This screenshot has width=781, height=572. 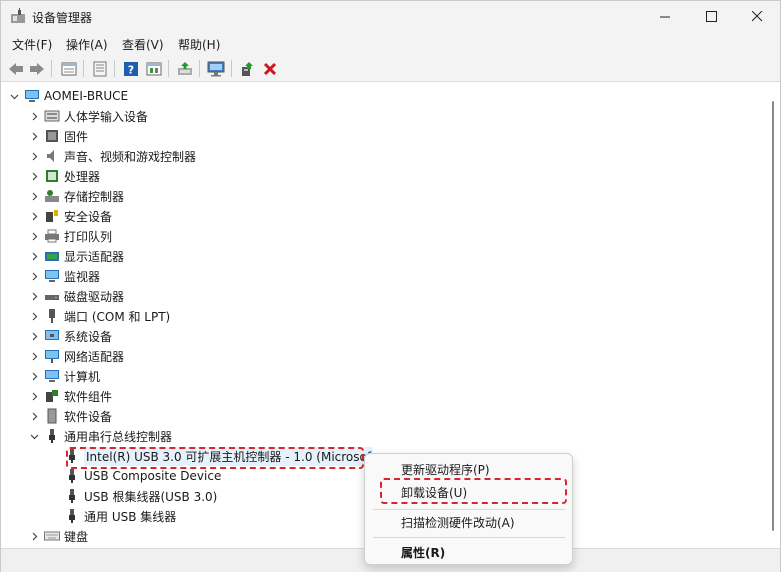 I want to click on properties-icon, so click(x=68, y=68).